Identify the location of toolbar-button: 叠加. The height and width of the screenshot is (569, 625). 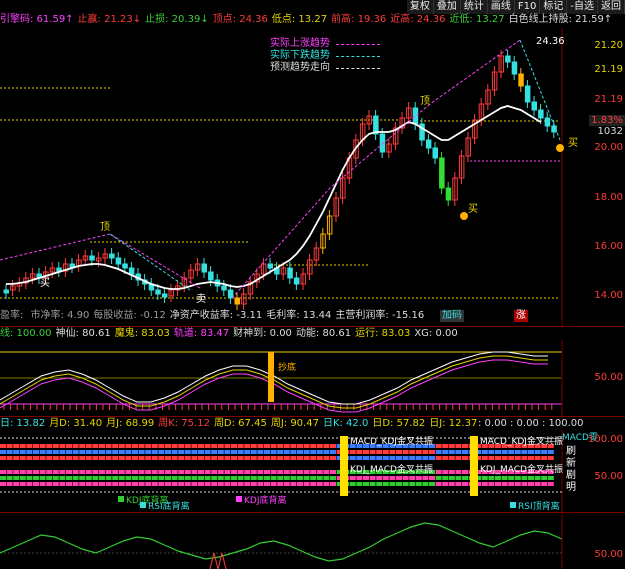
(447, 7).